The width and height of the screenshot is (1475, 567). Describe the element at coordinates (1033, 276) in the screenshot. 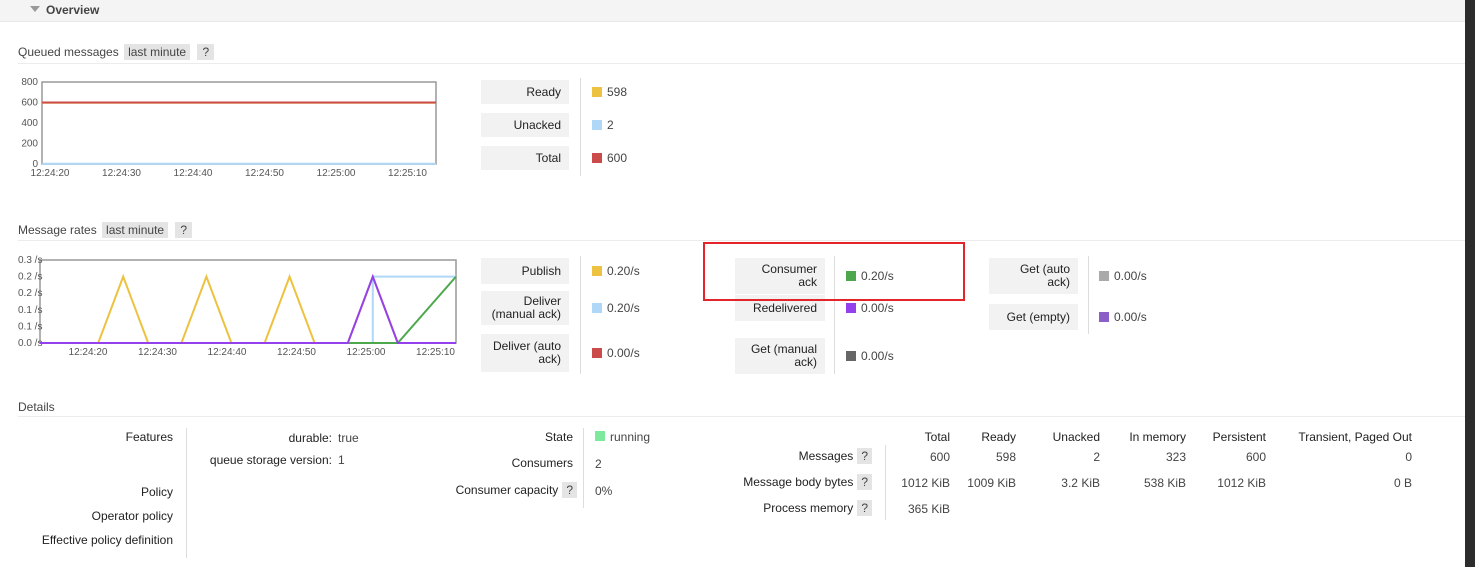

I see `rate-stat-col3-0-label: Get (auto ack)` at that location.